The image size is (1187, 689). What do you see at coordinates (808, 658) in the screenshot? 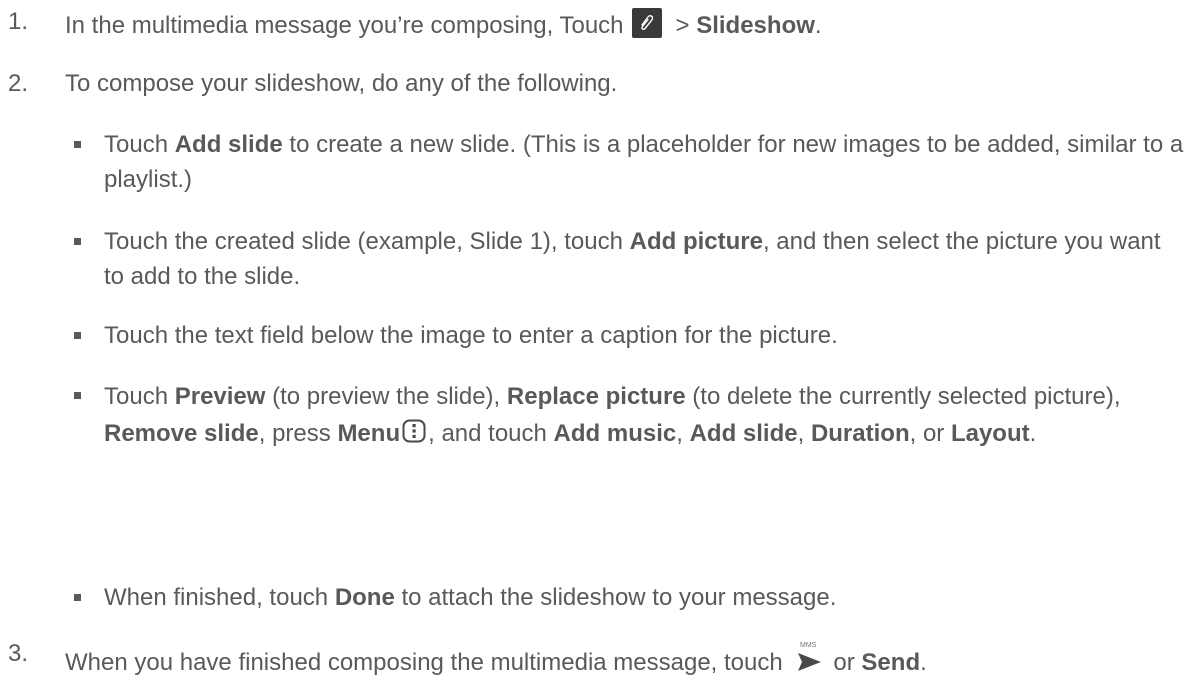
I see `send-mms-icon: MMS` at bounding box center [808, 658].